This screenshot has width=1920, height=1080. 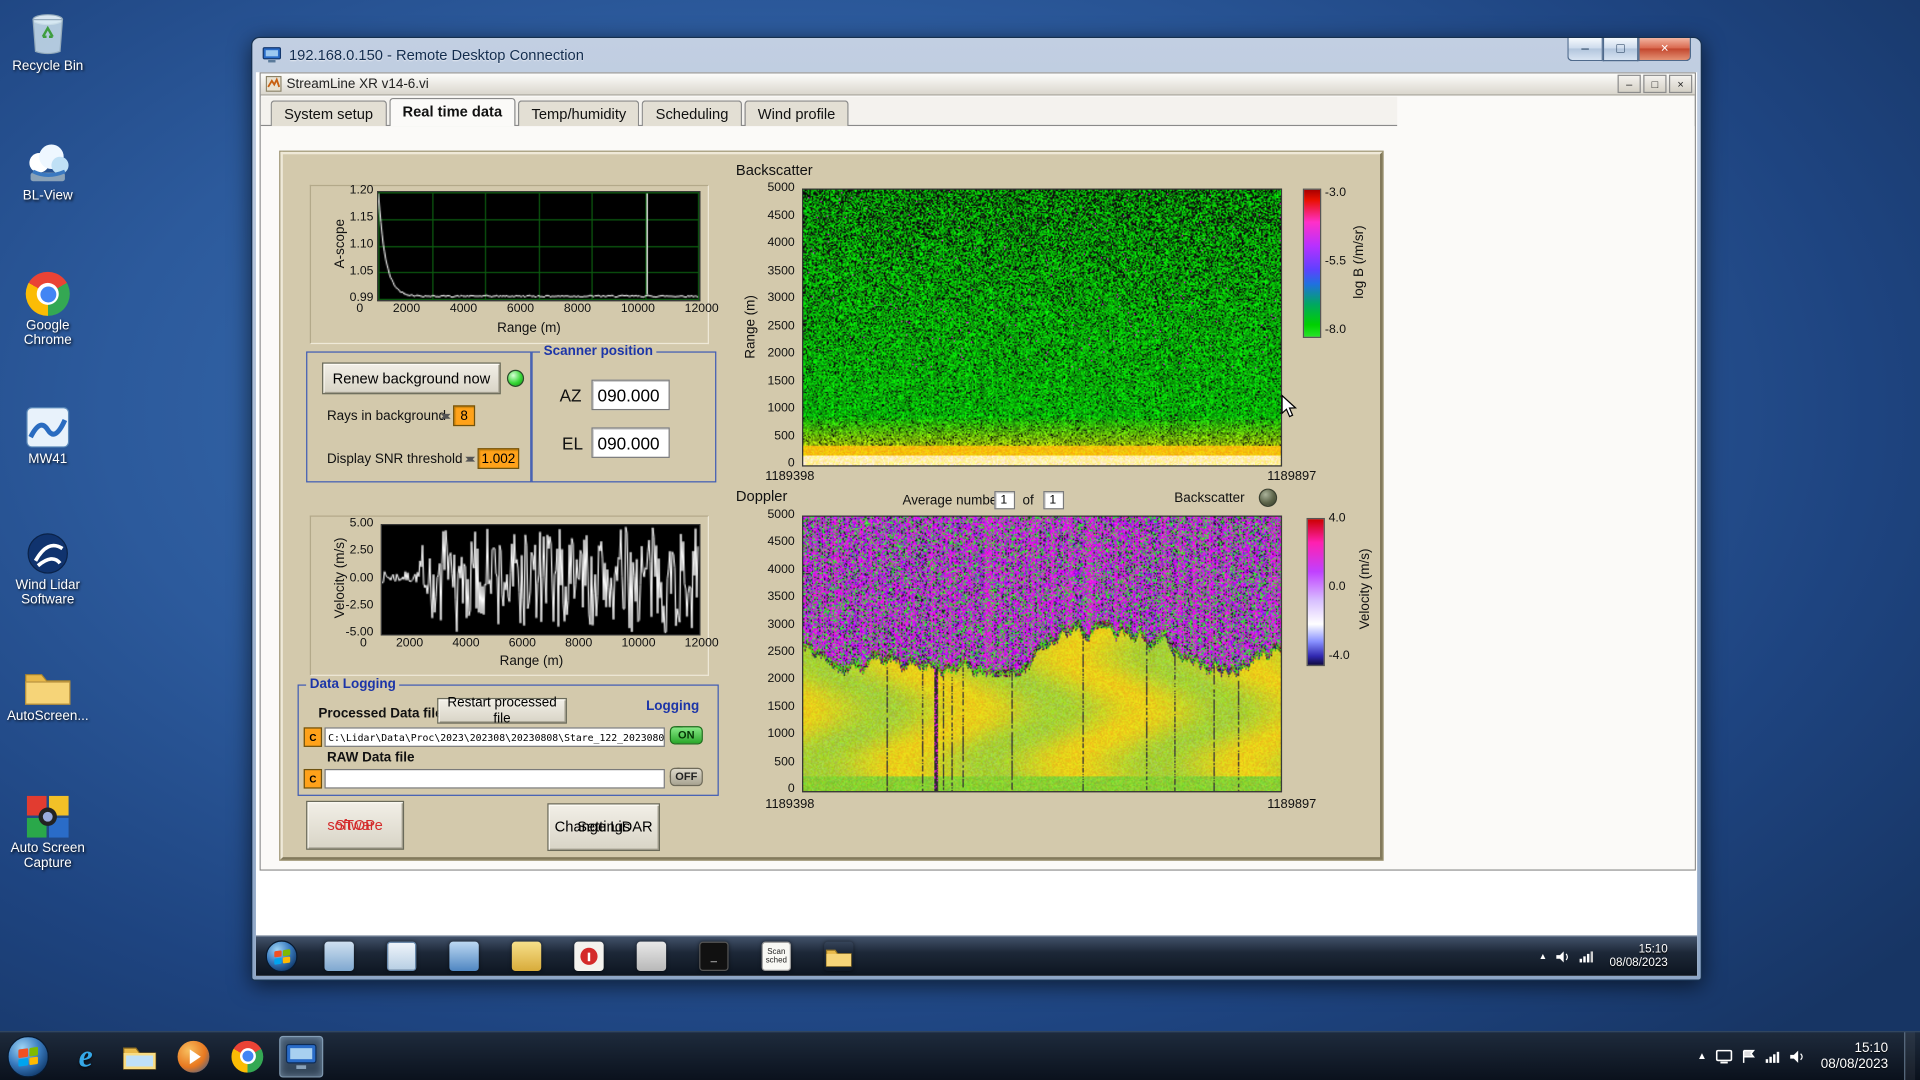 What do you see at coordinates (193, 1056) in the screenshot?
I see `taskbar-media-player-icon` at bounding box center [193, 1056].